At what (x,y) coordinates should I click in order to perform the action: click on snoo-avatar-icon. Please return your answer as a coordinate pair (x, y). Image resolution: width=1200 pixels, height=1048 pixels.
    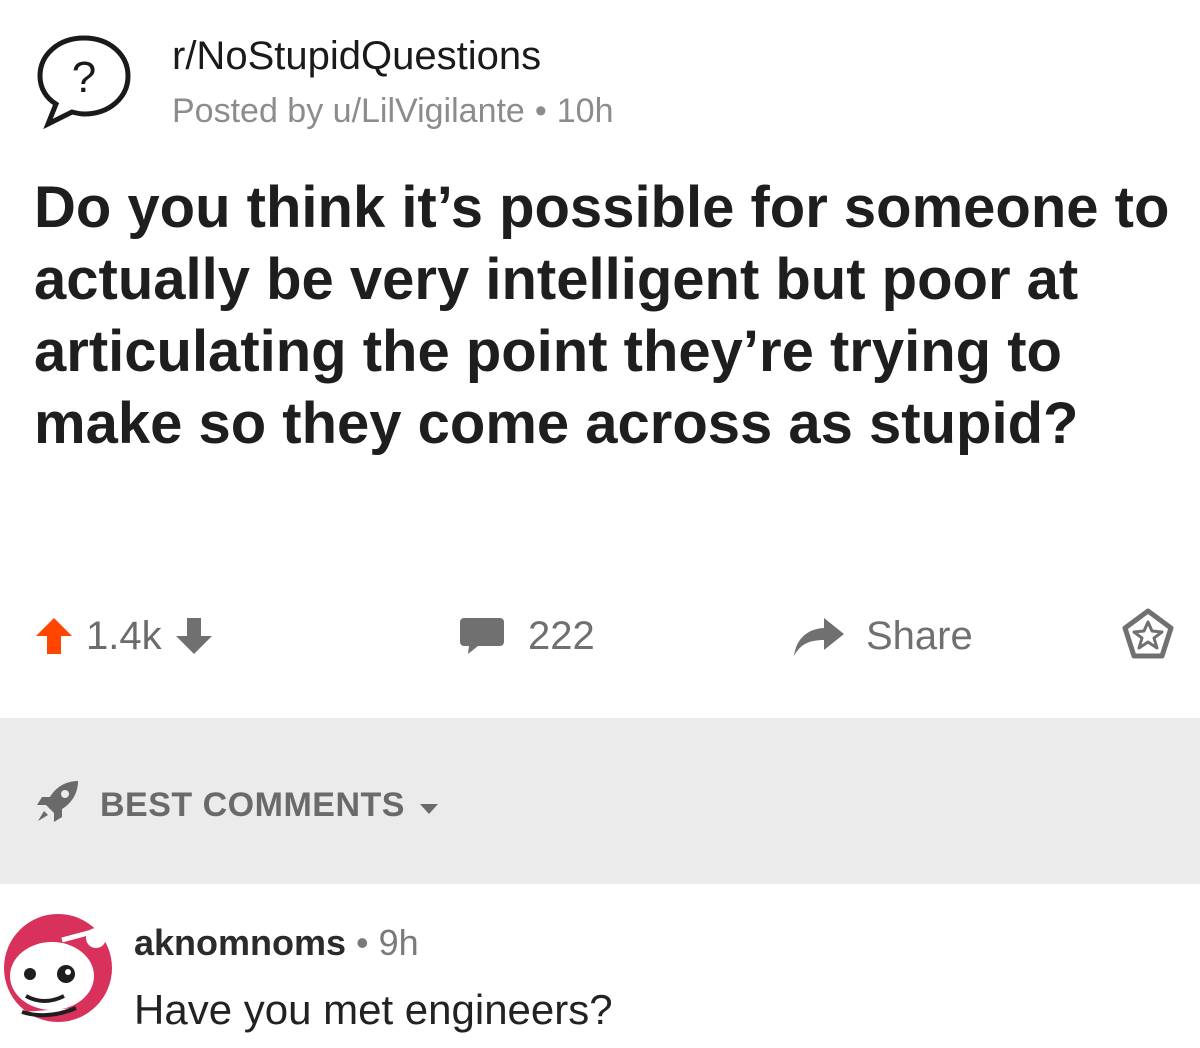
    Looking at the image, I should click on (59, 967).